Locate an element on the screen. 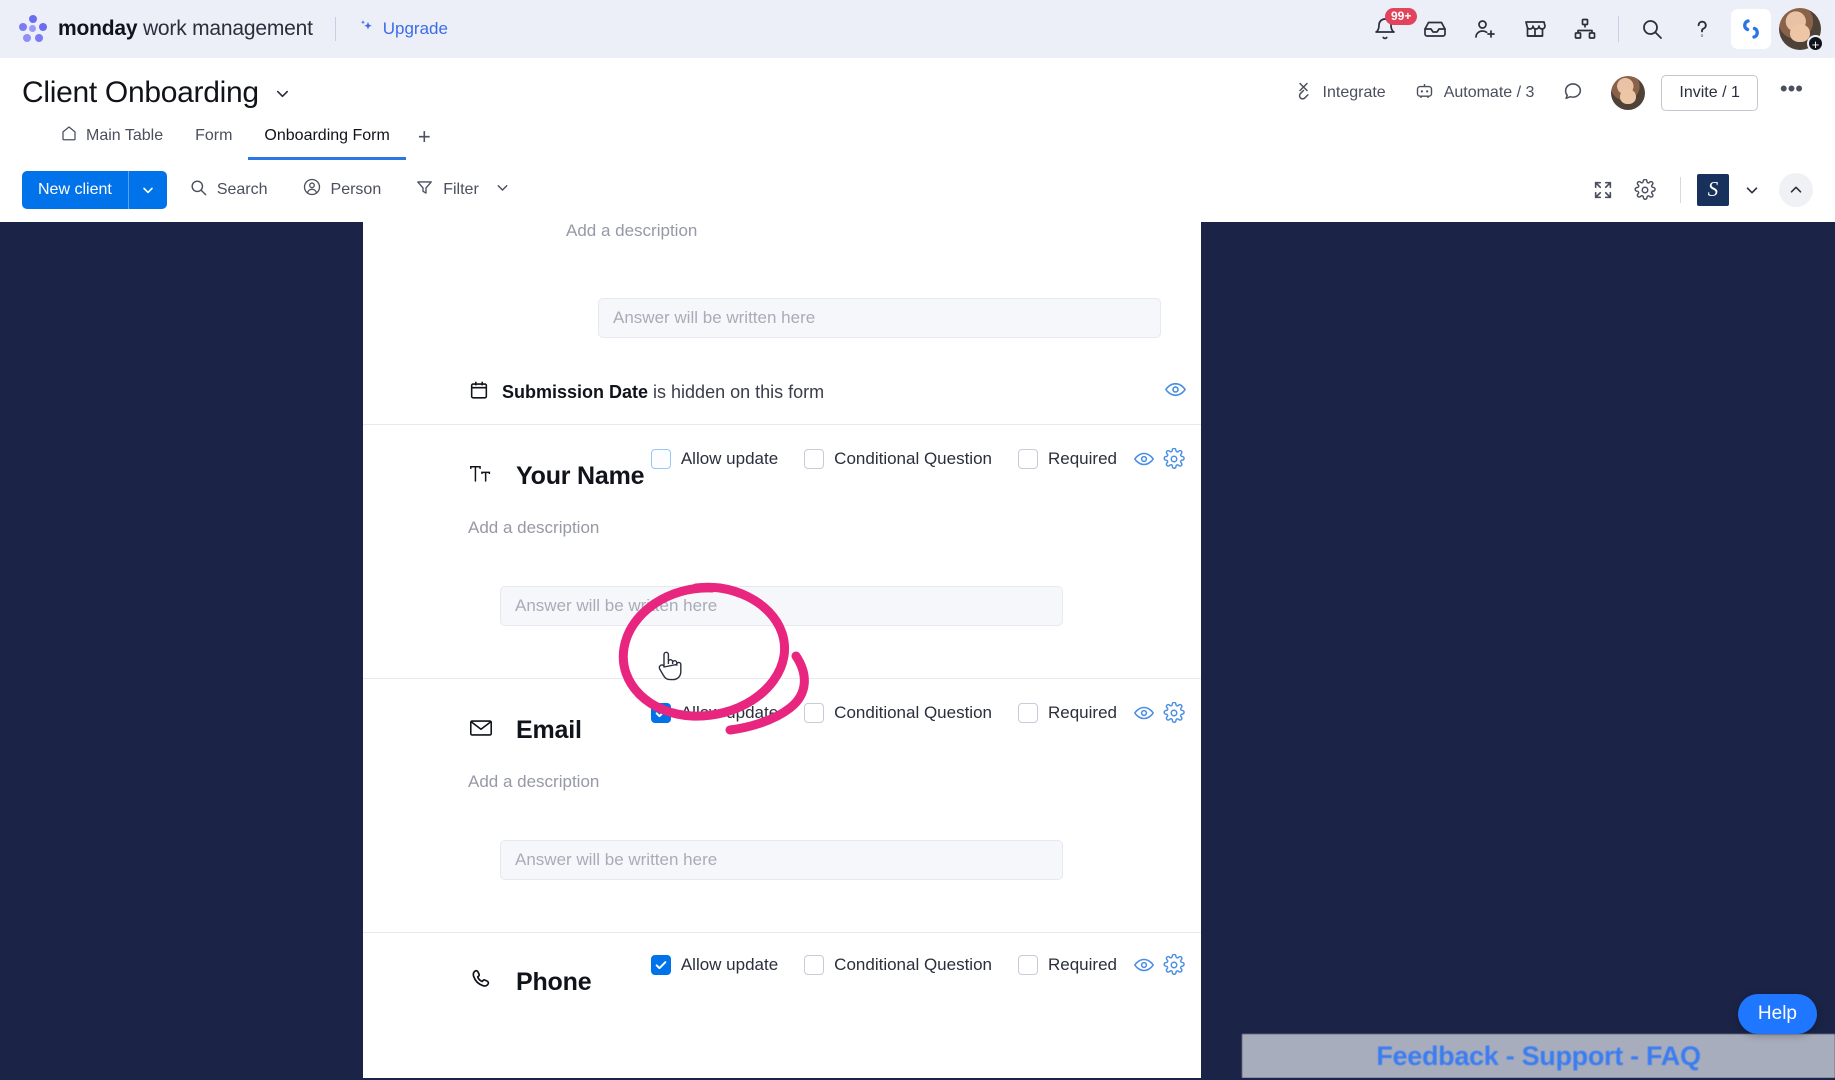  marketplace-icon is located at coordinates (1535, 29).